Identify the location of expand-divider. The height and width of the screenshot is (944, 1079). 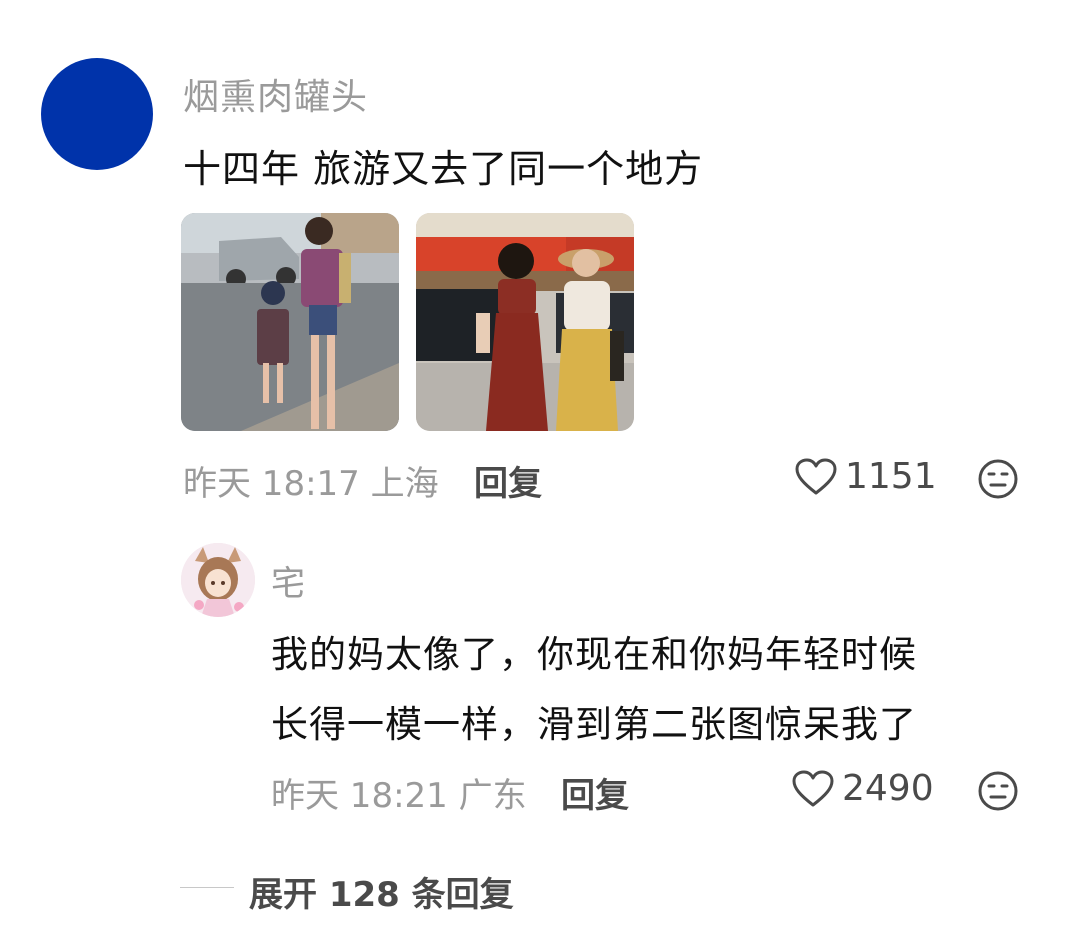
(207, 887).